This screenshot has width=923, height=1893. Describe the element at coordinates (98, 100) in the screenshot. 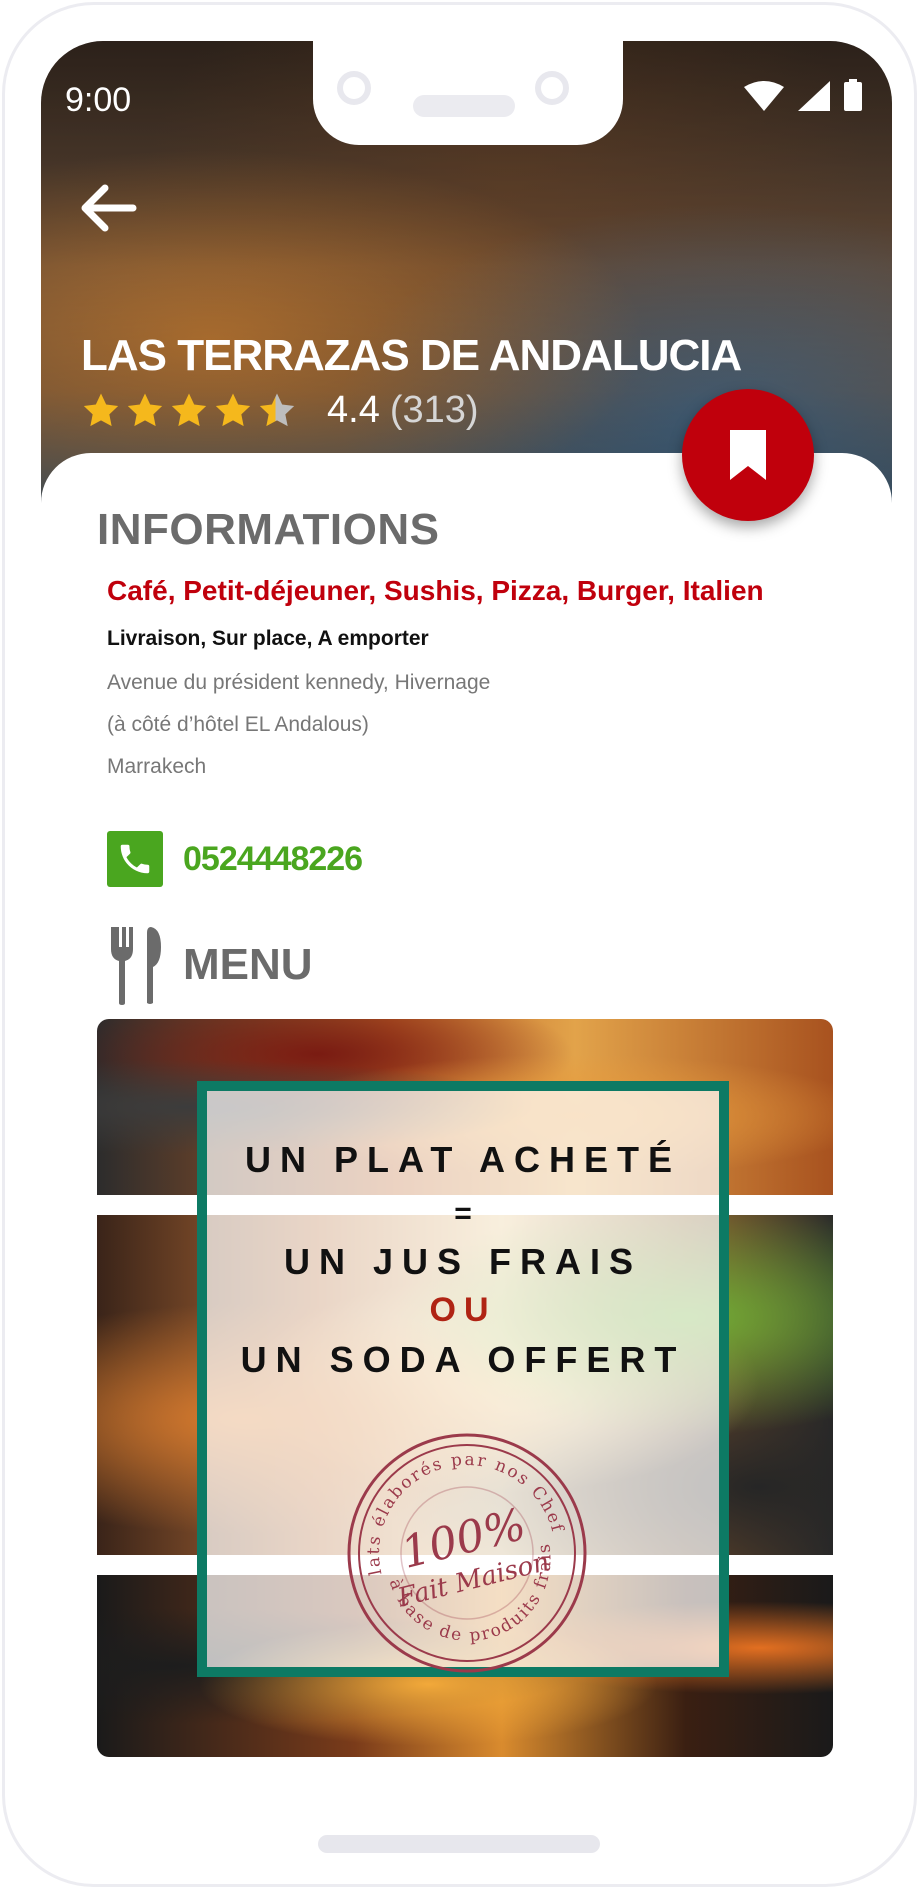

I see `status-time: 9:00` at that location.